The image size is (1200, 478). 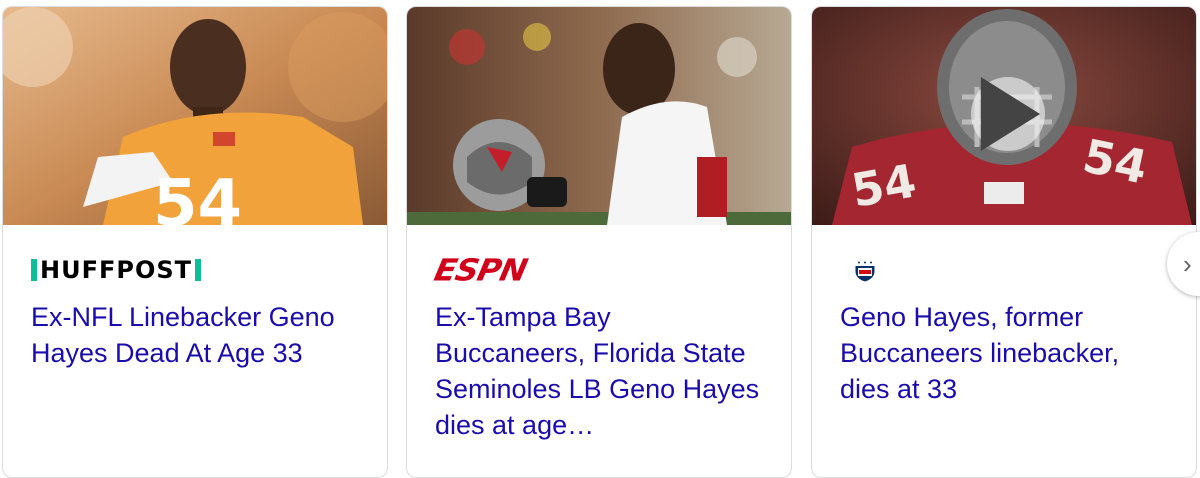 I want to click on news-card-thumbnail, so click(x=599, y=116).